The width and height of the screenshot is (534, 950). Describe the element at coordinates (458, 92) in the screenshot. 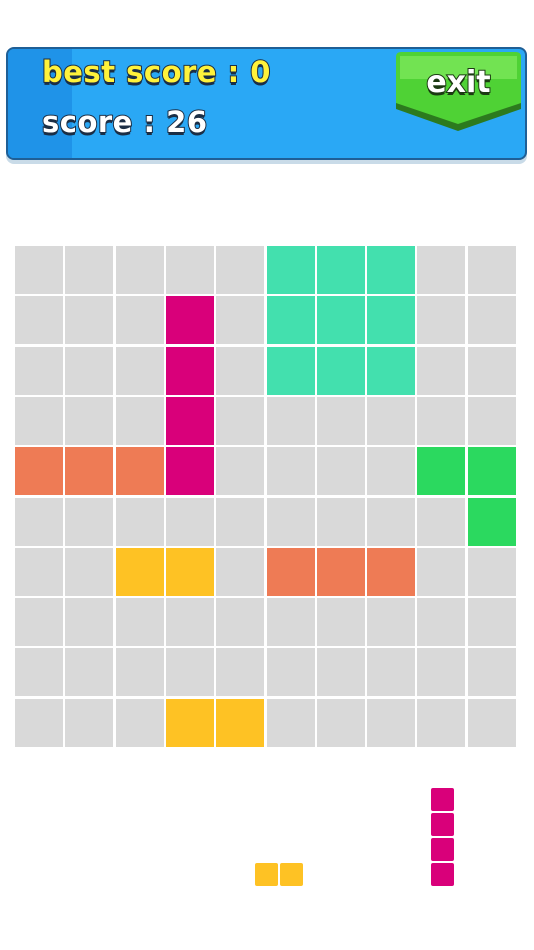

I see `exit-button: exit` at that location.